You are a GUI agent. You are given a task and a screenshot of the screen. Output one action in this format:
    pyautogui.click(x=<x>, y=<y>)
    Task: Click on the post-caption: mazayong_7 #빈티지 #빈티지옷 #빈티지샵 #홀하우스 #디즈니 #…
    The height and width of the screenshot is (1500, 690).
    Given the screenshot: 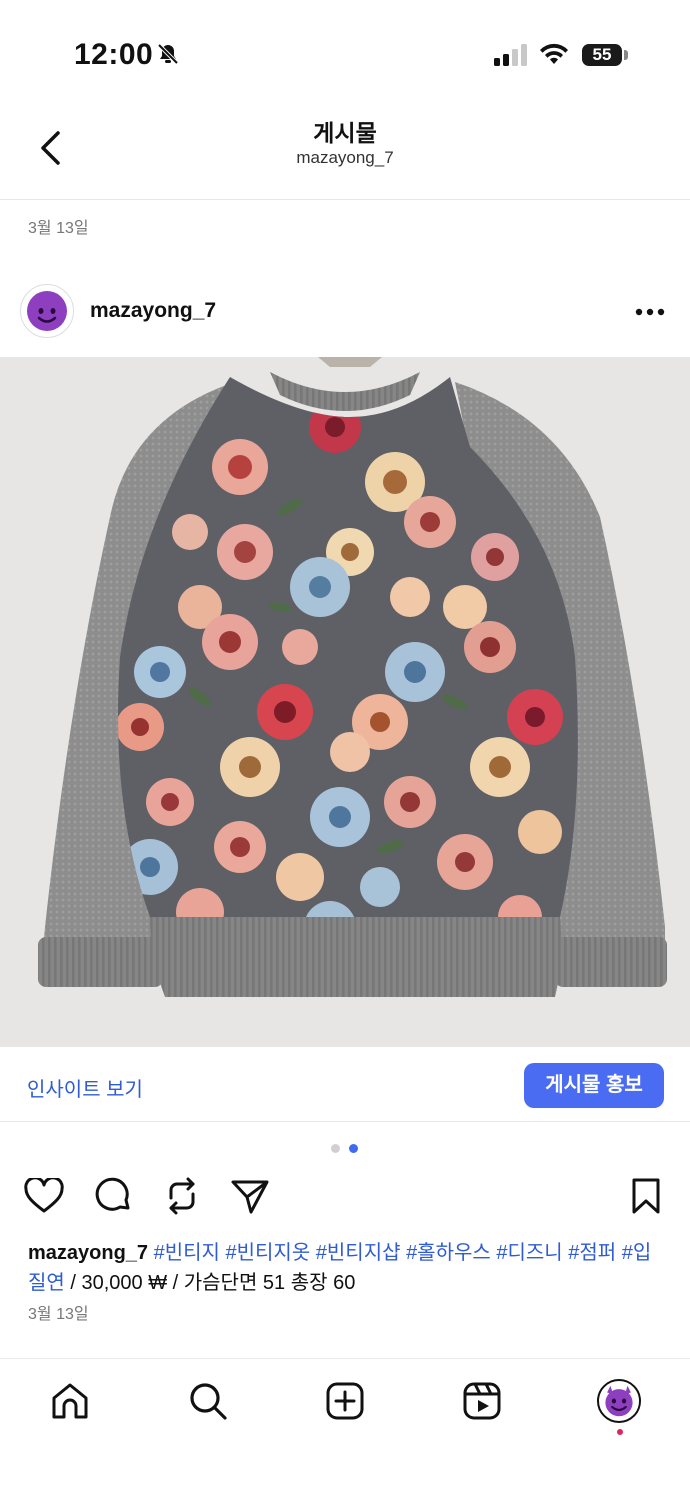 What is the action you would take?
    pyautogui.click(x=348, y=1268)
    